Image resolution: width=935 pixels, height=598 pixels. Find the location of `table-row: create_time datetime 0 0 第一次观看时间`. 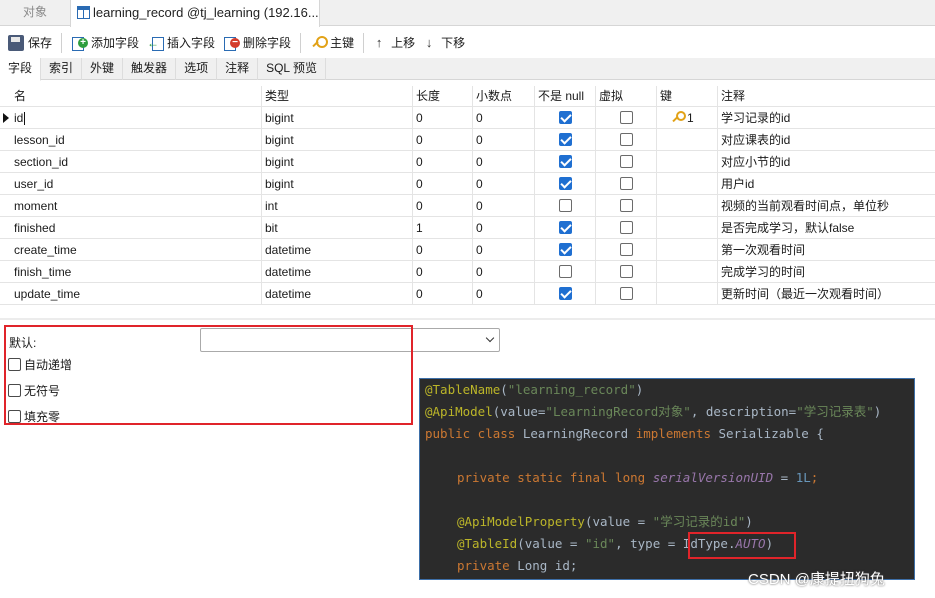

table-row: create_time datetime 0 0 第一次观看时间 is located at coordinates (467, 250).